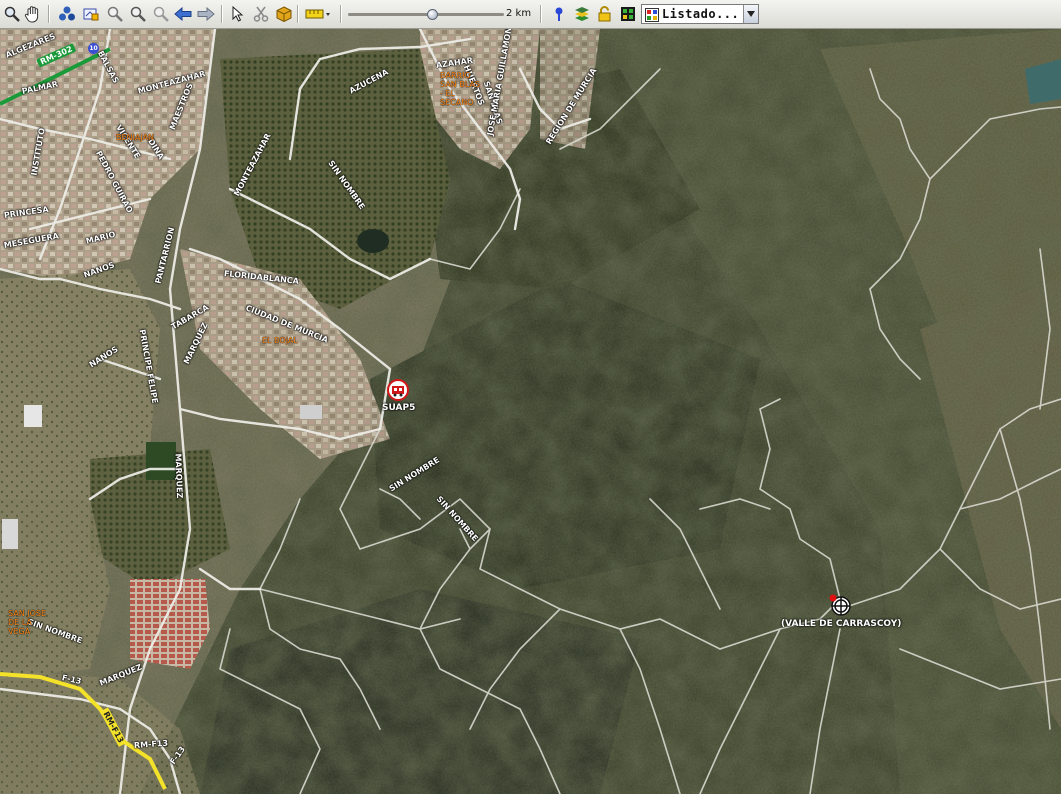 This screenshot has width=1061, height=794. Describe the element at coordinates (238, 14) in the screenshot. I see `pointer-icon` at that location.